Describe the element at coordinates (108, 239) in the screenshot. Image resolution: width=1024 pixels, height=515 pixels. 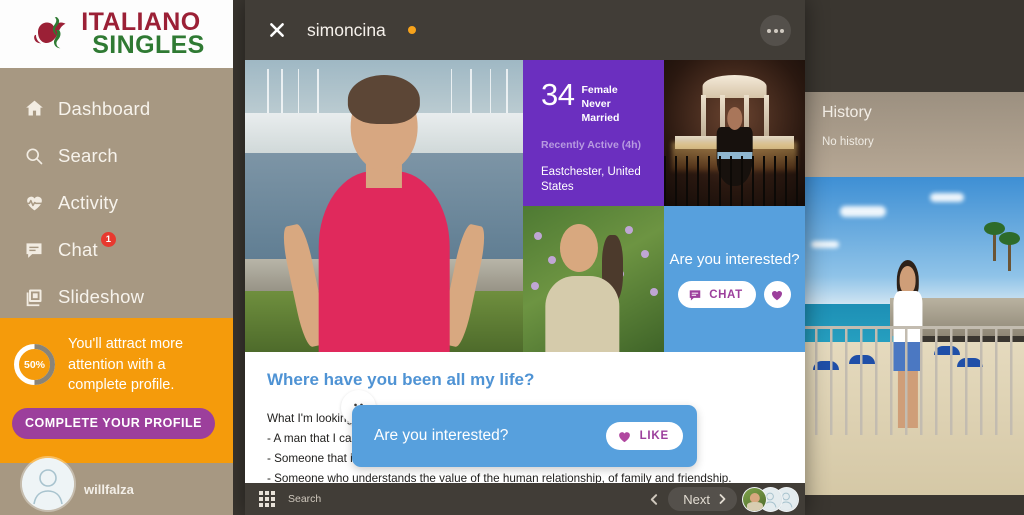
I see `chat-unread-badge: 1` at that location.